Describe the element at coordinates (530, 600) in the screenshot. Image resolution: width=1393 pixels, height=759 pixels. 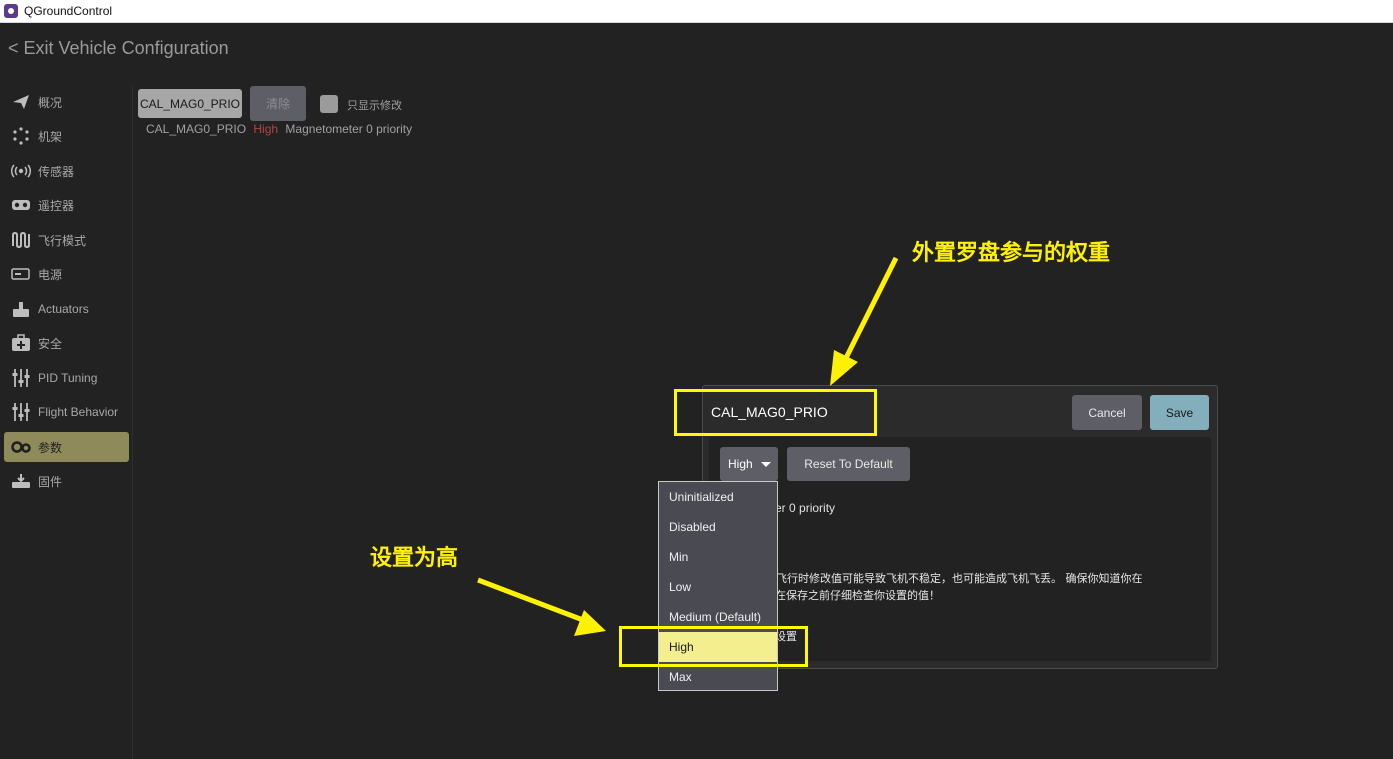
I see `arrow-to-high-icon` at that location.